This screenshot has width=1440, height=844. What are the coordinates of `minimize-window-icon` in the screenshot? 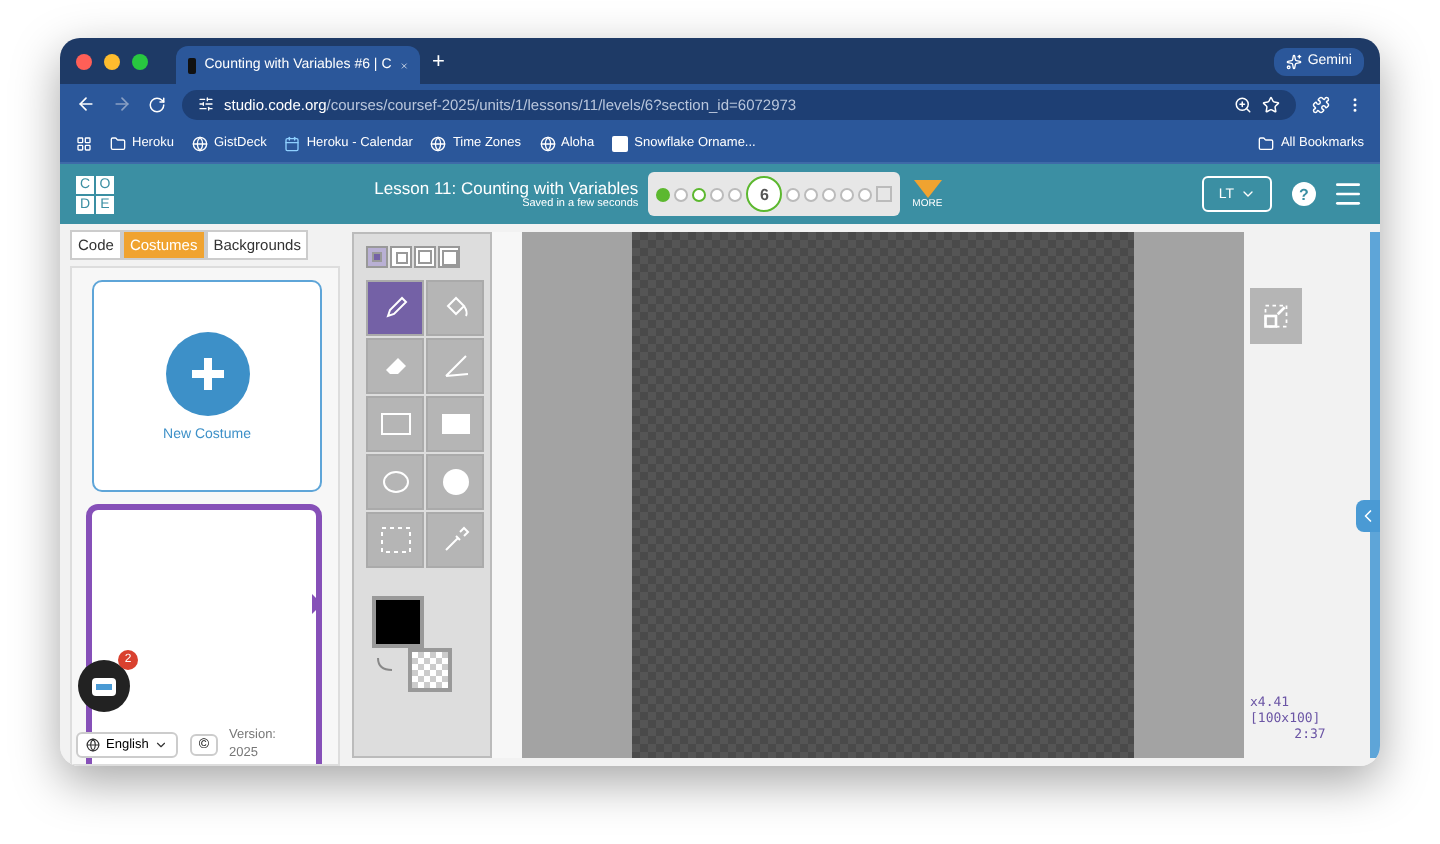 It's located at (112, 61).